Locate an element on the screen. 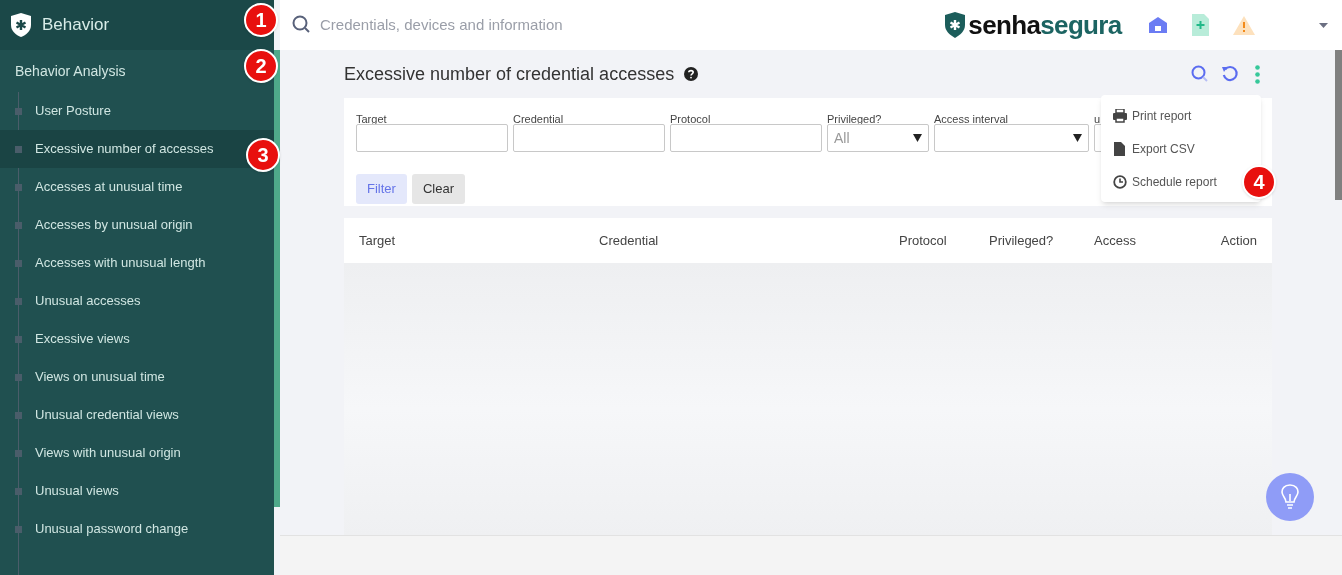 The height and width of the screenshot is (575, 1342). column-header: Protocol is located at coordinates (923, 240).